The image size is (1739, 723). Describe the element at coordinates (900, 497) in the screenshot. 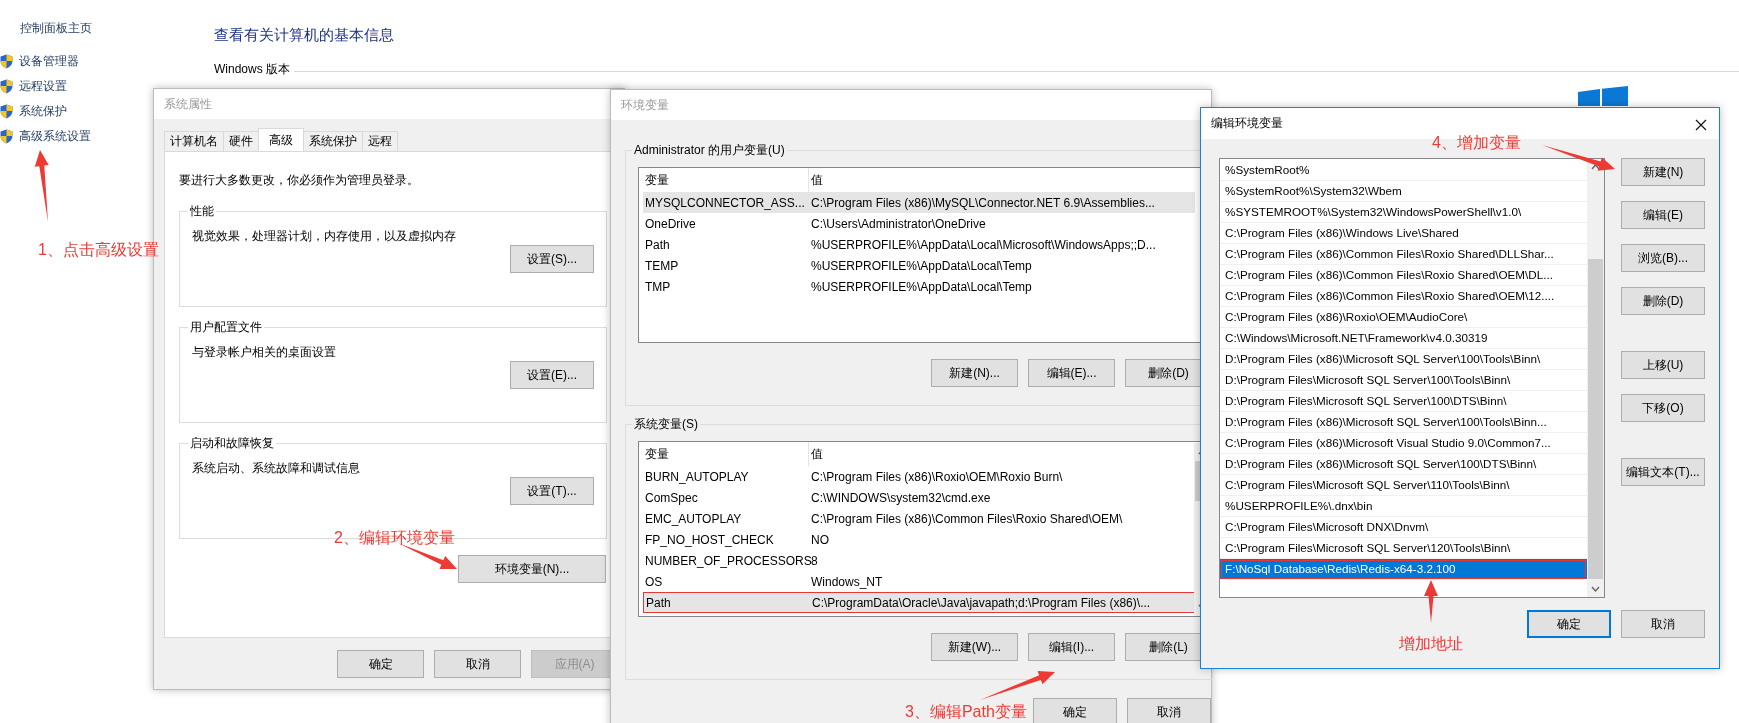

I see `table-cell-text: C:\WINDOWS\system32\cmd.exe` at that location.